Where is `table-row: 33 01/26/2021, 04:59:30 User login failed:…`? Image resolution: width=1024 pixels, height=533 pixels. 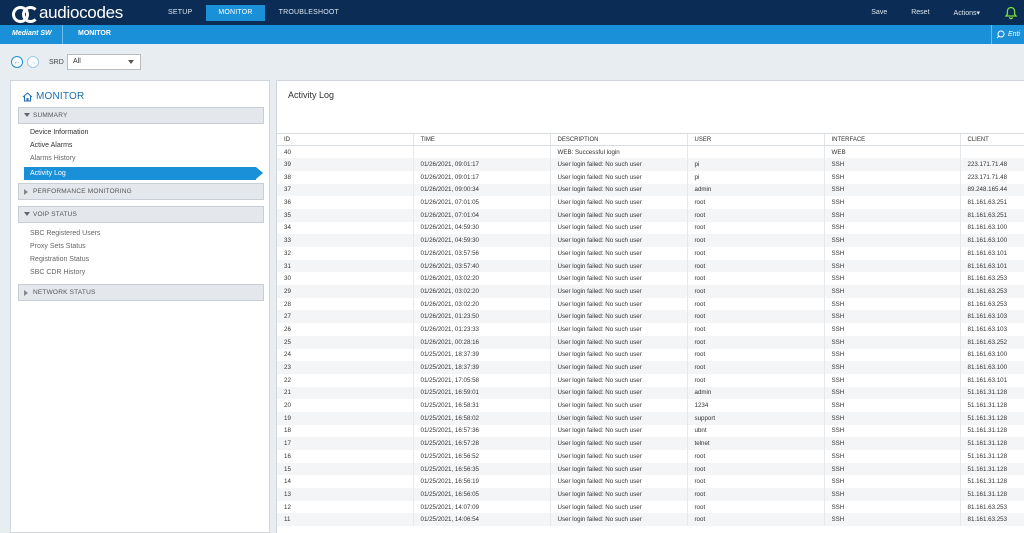
table-row: 33 01/26/2021, 04:59:30 User login failed:… is located at coordinates (650, 240).